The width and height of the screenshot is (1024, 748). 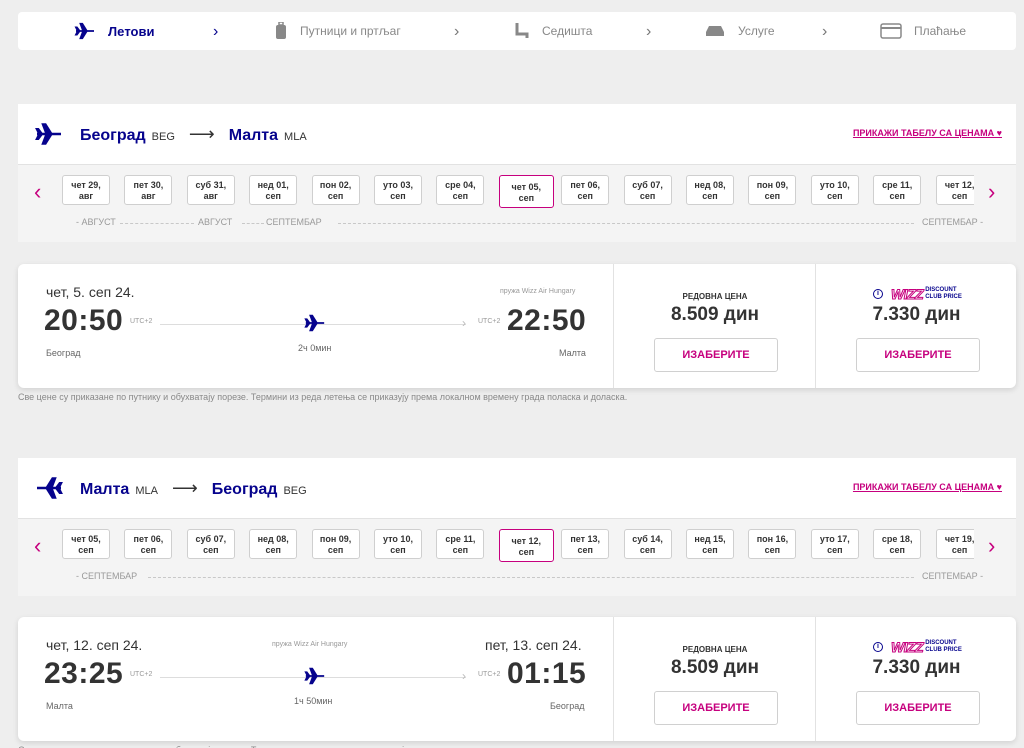 I want to click on step-label: Плаћање, so click(x=940, y=31).